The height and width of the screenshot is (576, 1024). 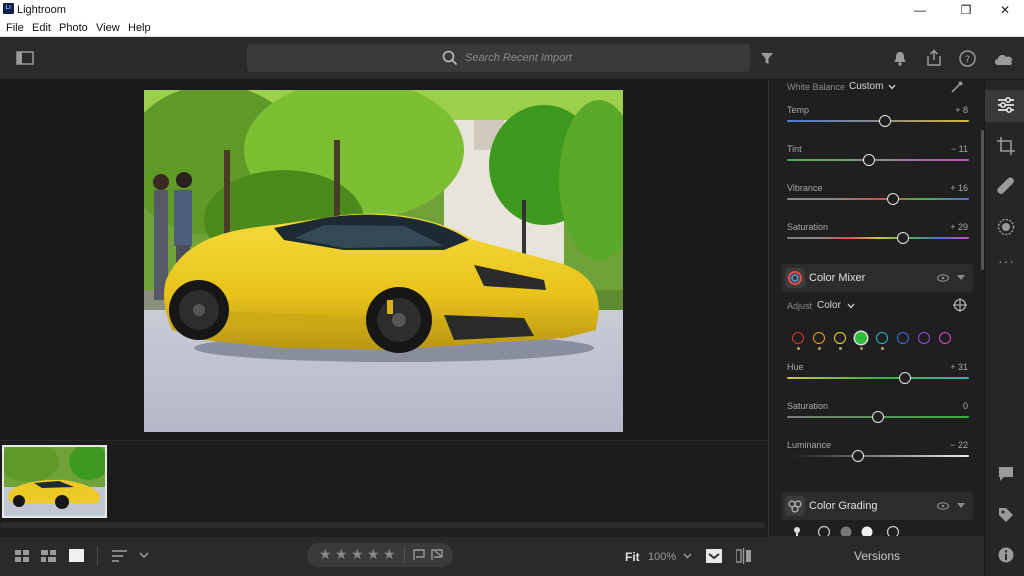 What do you see at coordinates (662, 557) in the screenshot?
I see `zoom-level: 100%` at bounding box center [662, 557].